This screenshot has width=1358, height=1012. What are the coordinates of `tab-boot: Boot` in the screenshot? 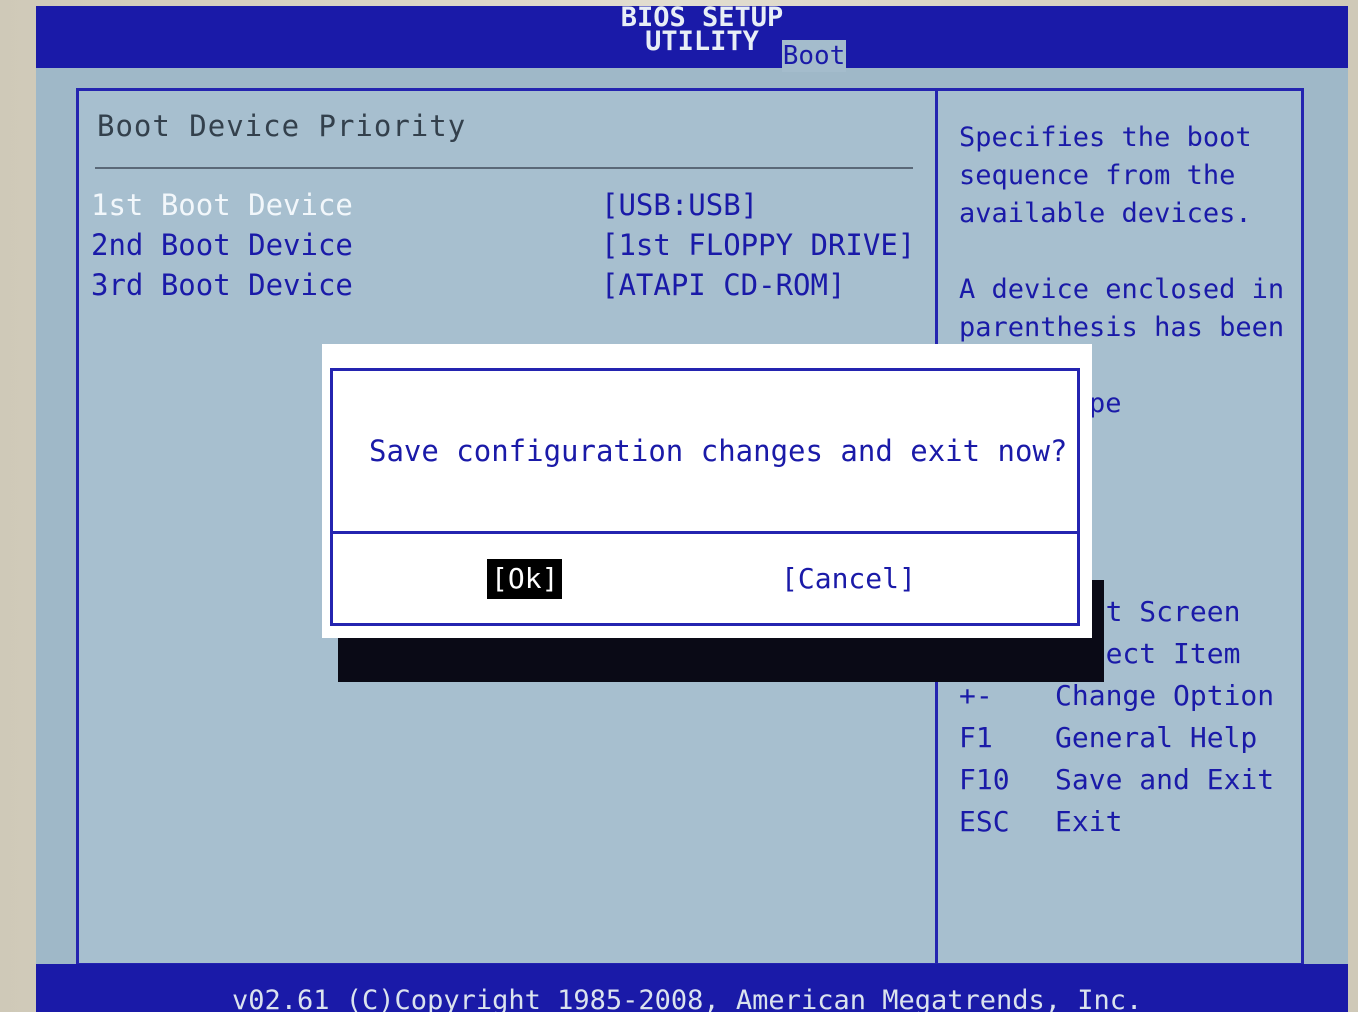 It's located at (814, 56).